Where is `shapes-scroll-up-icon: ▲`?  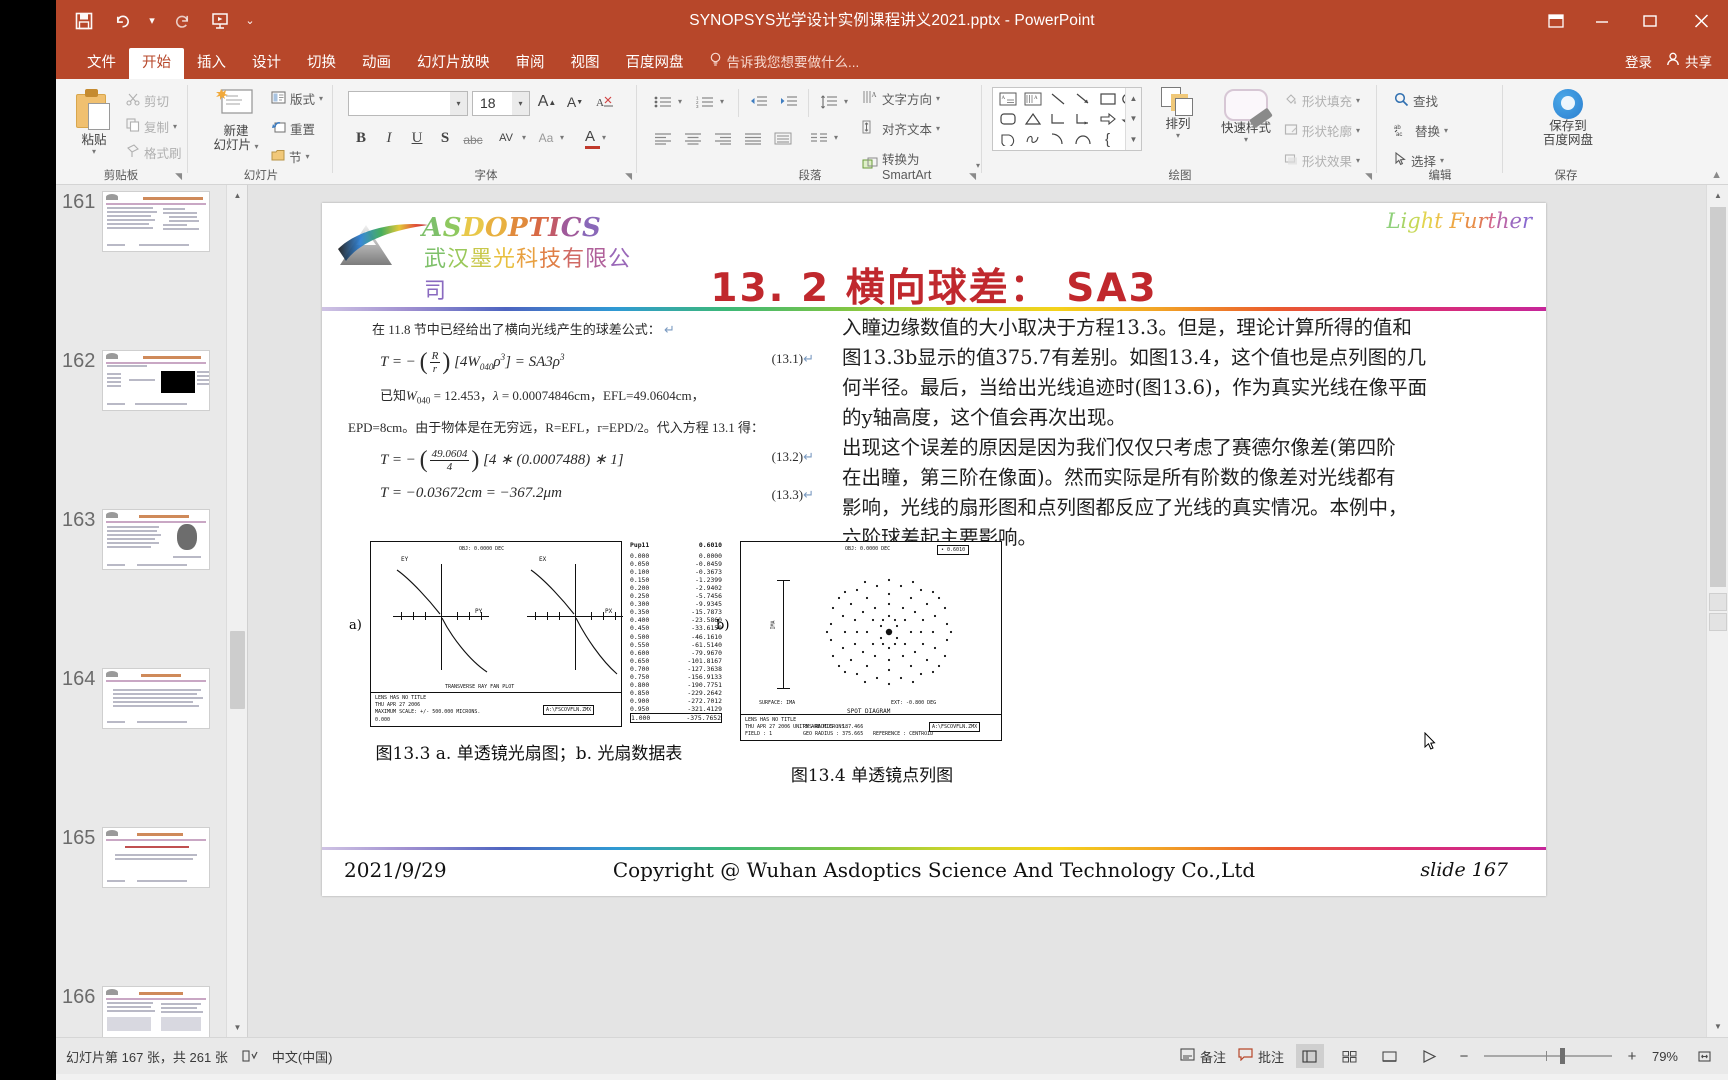 shapes-scroll-up-icon: ▲ is located at coordinates (1133, 98).